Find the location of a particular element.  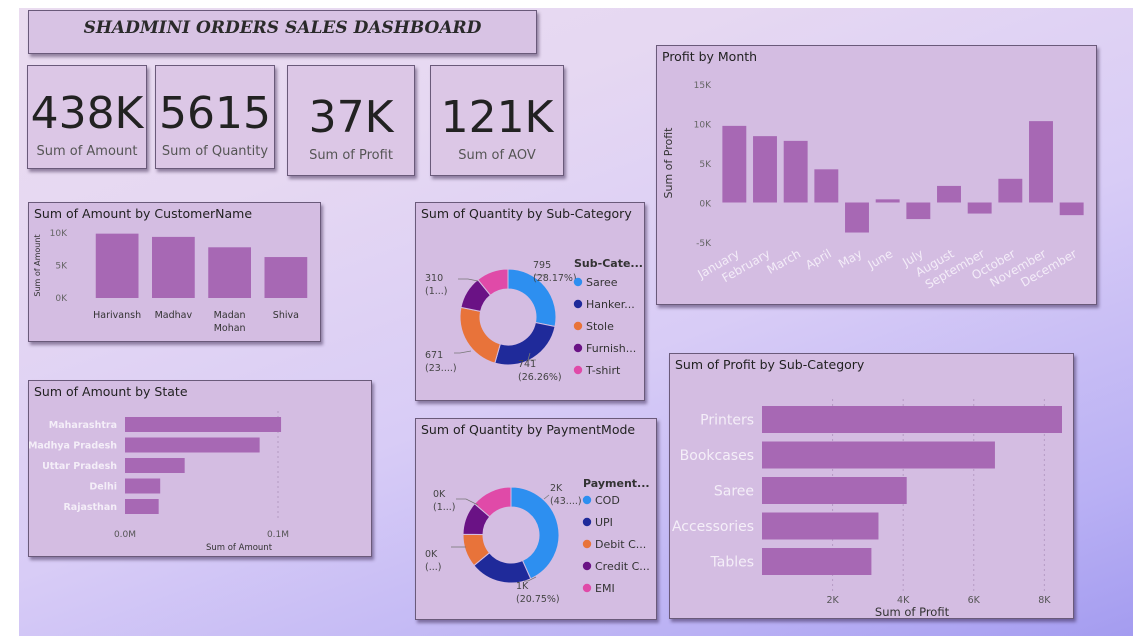

bar-harivansh is located at coordinates (117, 265).